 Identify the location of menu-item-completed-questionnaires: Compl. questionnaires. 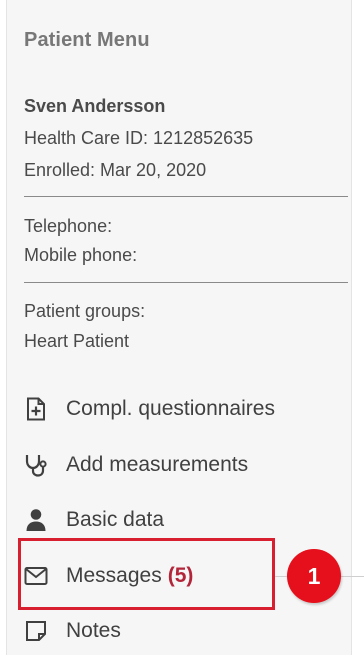
(149, 409).